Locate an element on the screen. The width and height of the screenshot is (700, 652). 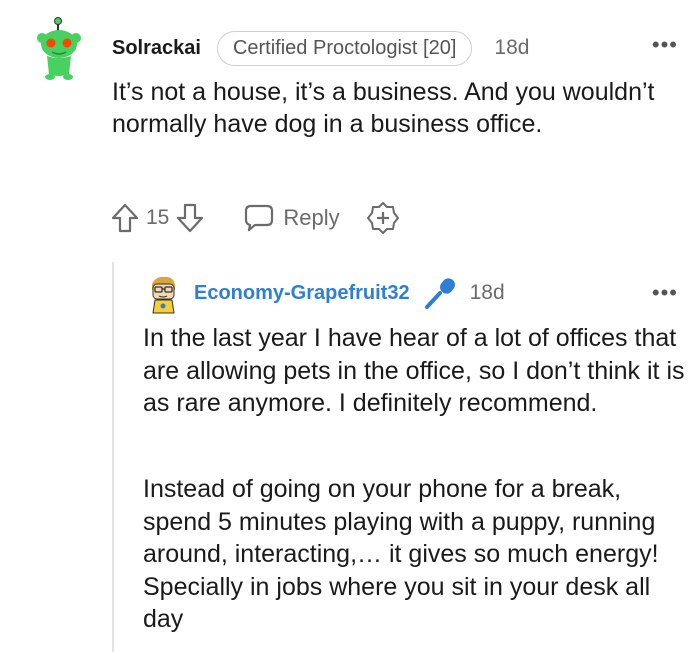
add-award-icon is located at coordinates (383, 218).